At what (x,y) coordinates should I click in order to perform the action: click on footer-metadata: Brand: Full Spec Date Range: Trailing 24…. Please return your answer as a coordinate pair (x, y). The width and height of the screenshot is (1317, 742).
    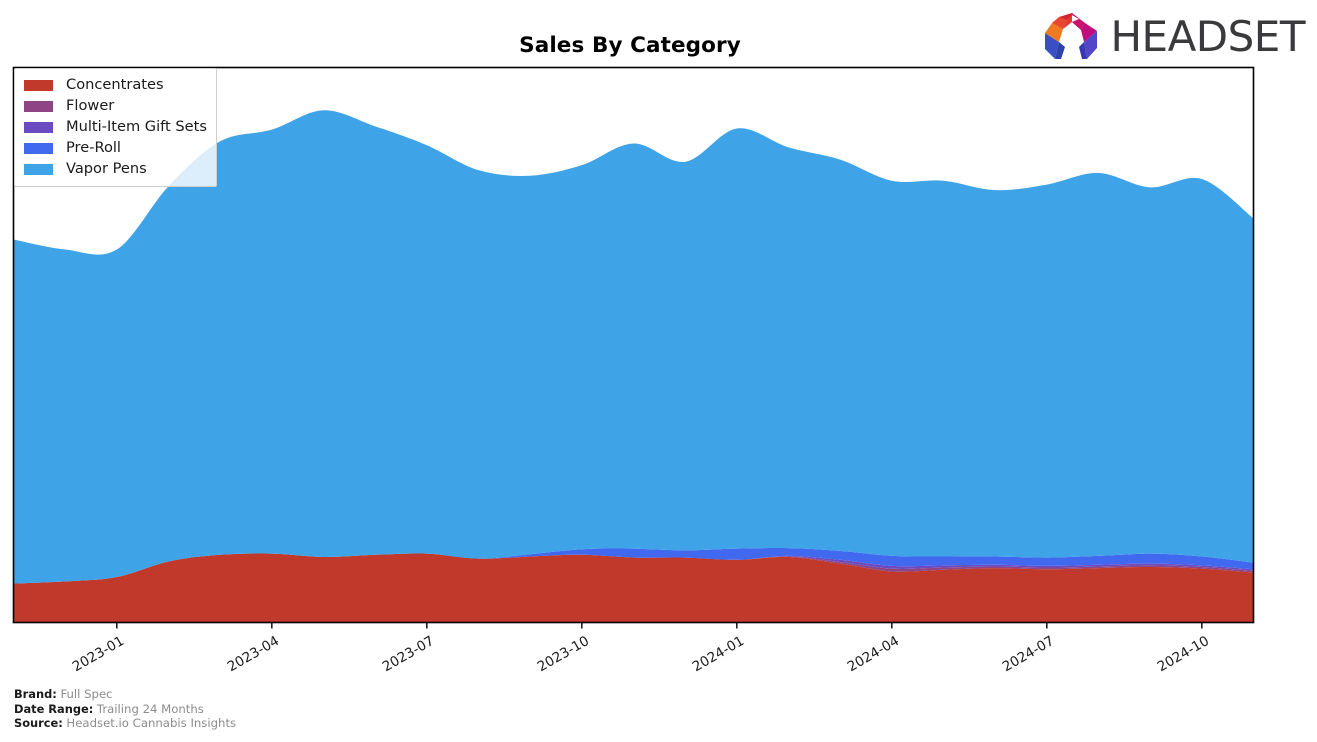
    Looking at the image, I should click on (125, 709).